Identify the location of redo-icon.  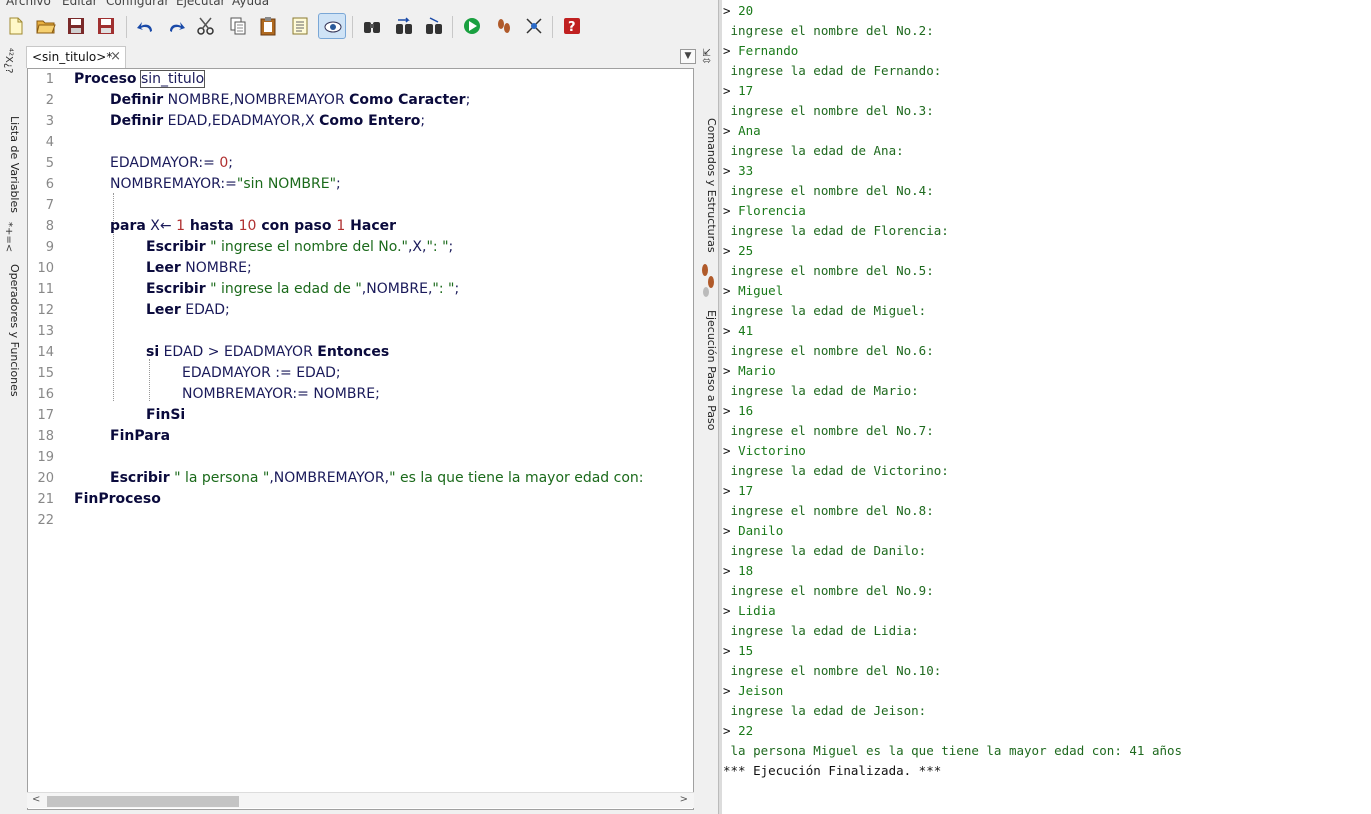
(177, 27).